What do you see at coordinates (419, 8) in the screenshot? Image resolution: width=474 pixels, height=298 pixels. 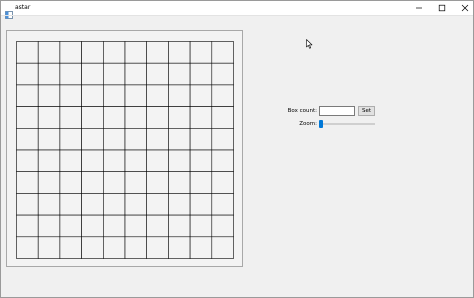 I see `minimize-button` at bounding box center [419, 8].